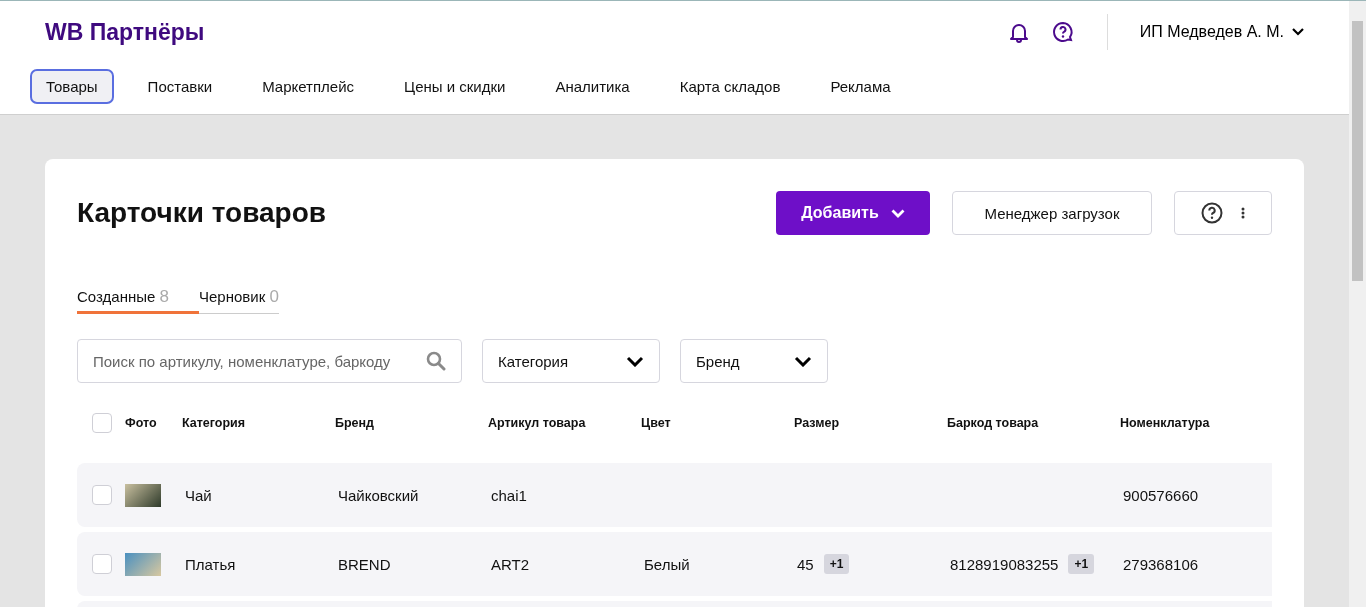 The height and width of the screenshot is (607, 1366). Describe the element at coordinates (214, 423) in the screenshot. I see `column-header: Категория` at that location.